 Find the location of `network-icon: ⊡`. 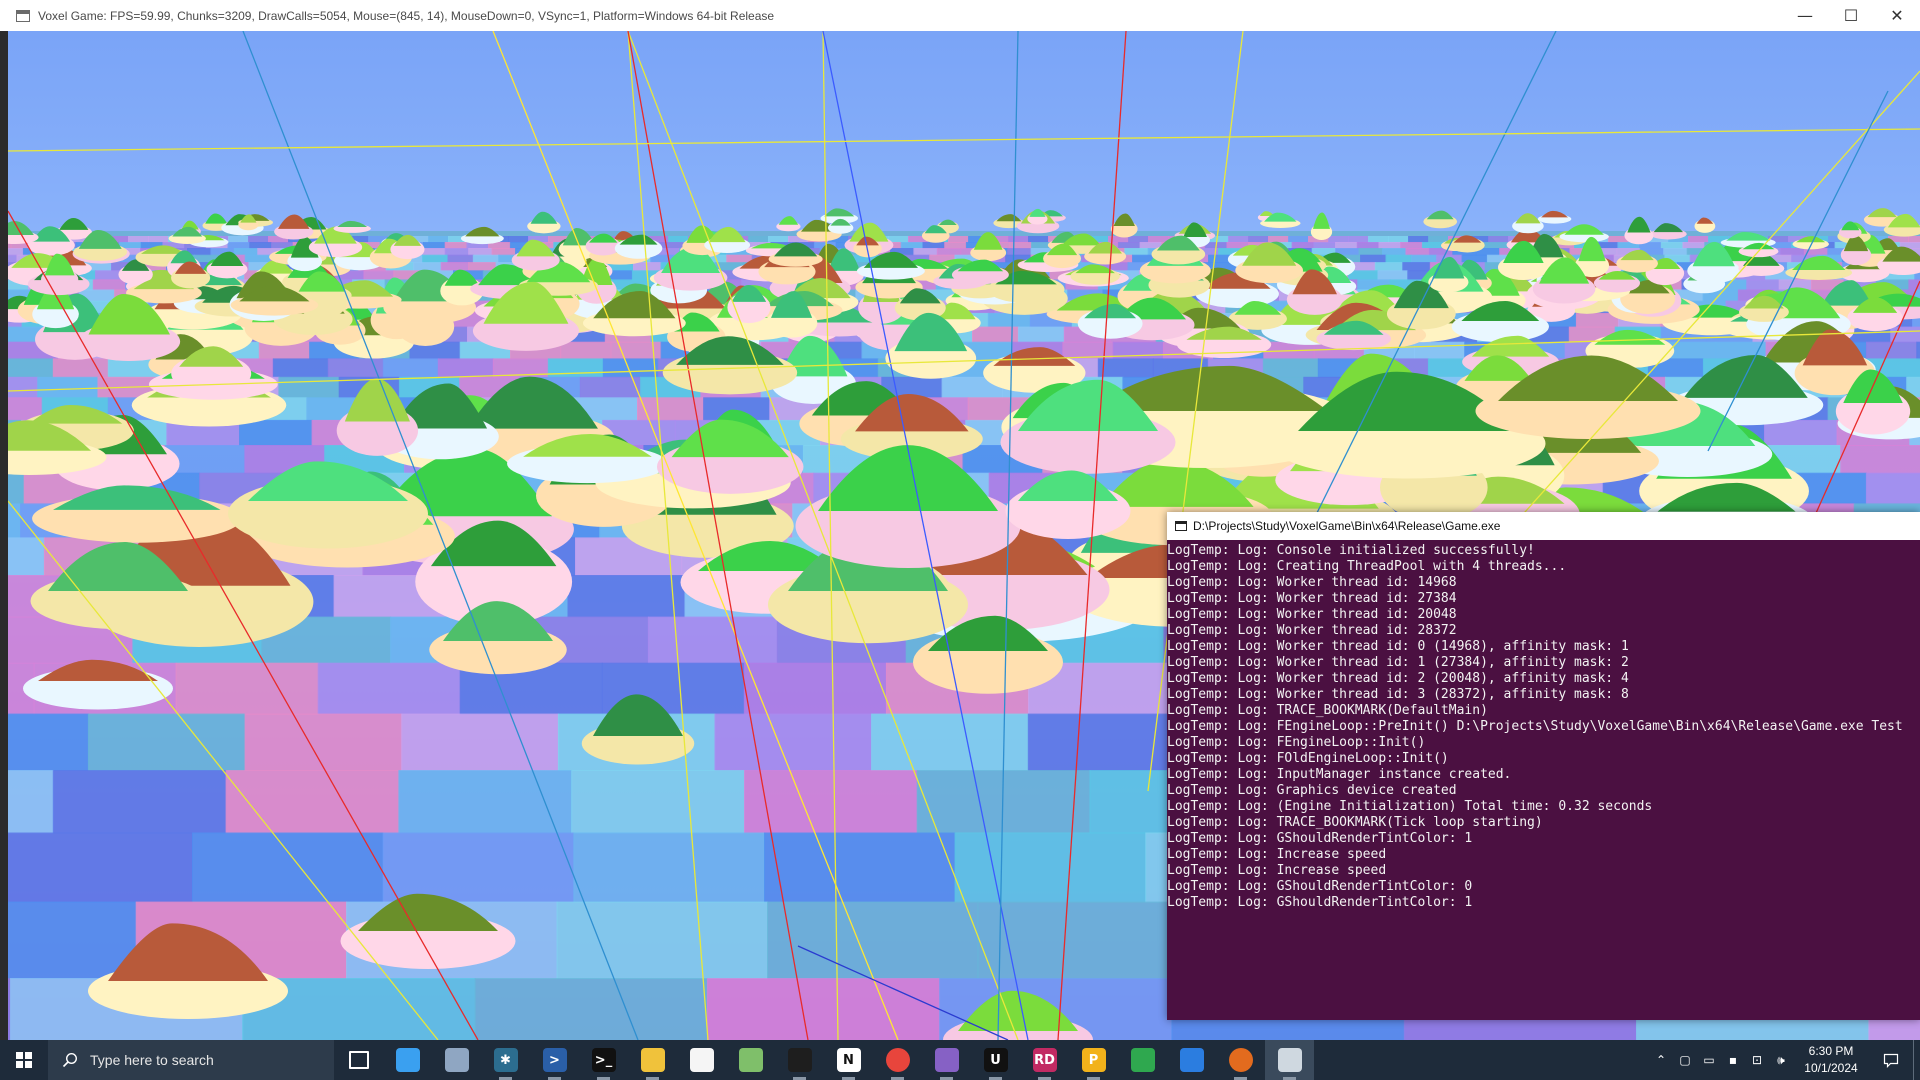

network-icon: ⊡ is located at coordinates (1757, 1060).